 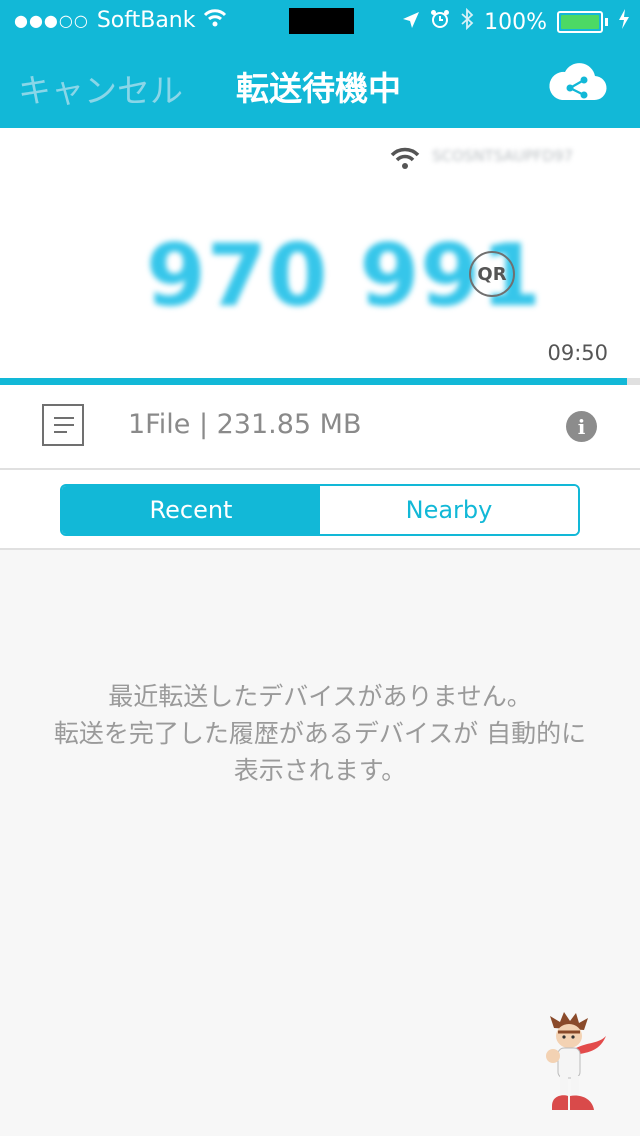 I want to click on file-info-row: 1File | 231.85 MB i, so click(x=320, y=427).